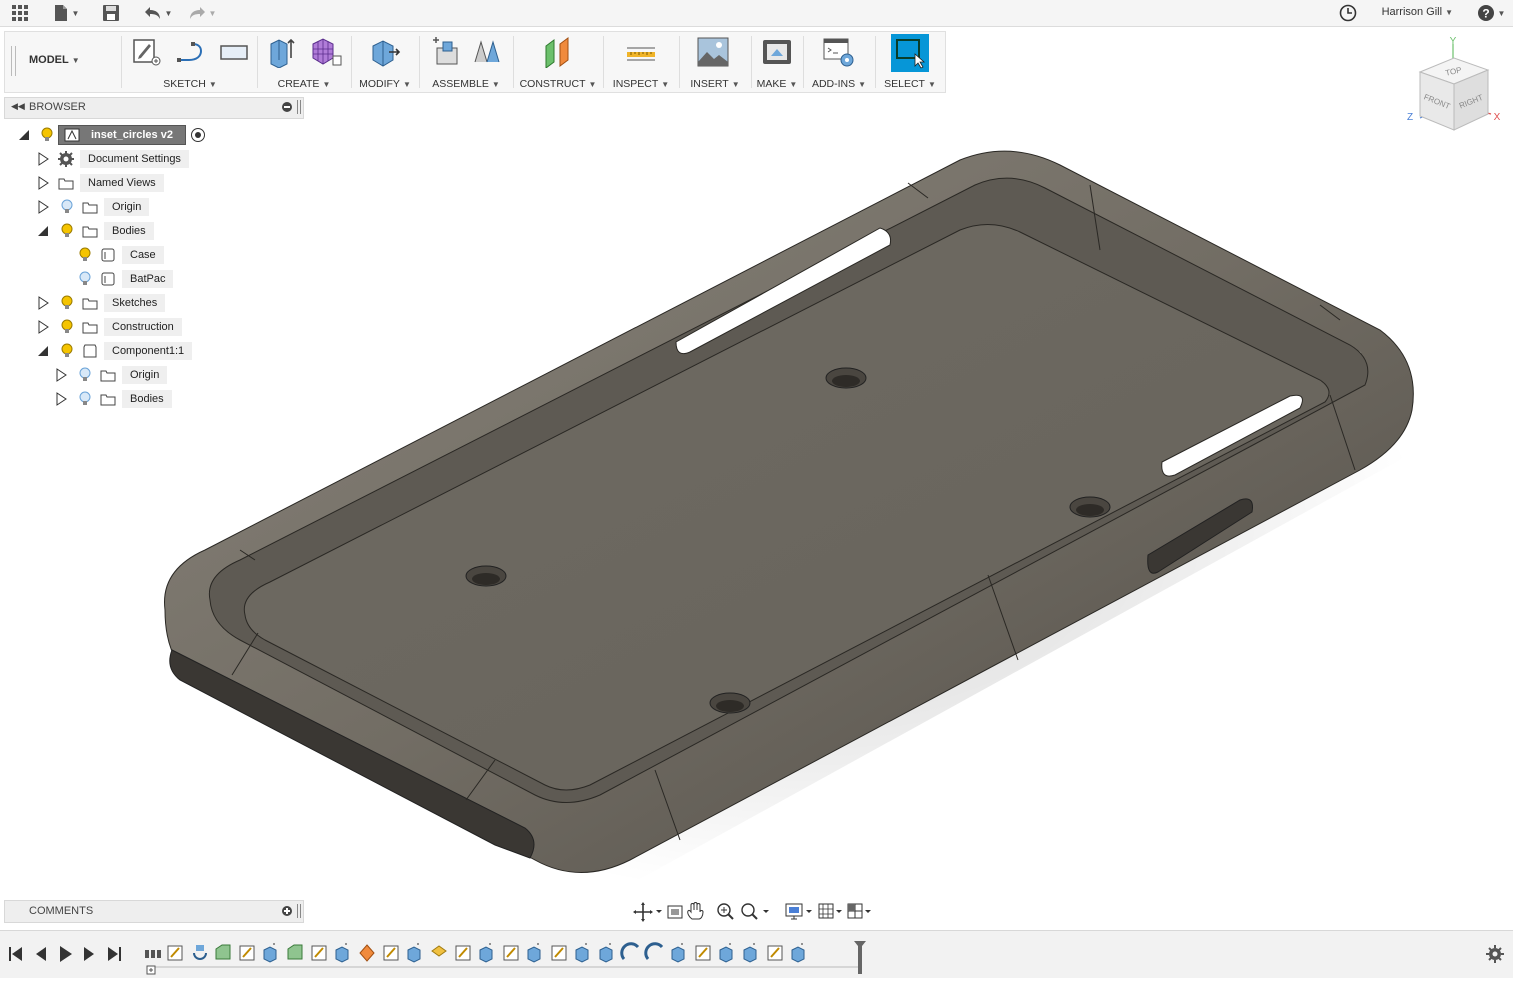 This screenshot has width=1513, height=981. Describe the element at coordinates (830, 911) in the screenshot. I see `grid-settings-icon` at that location.